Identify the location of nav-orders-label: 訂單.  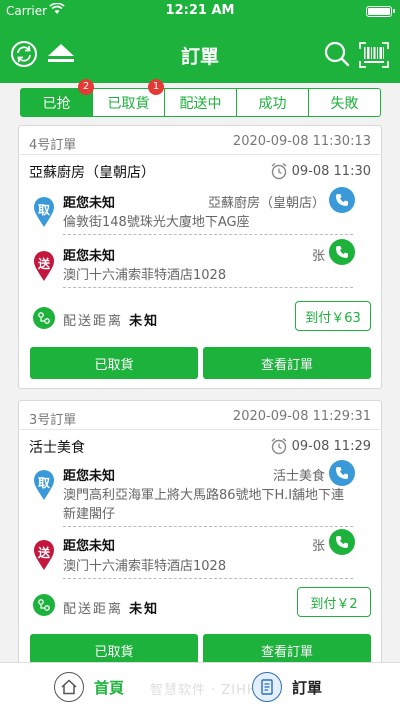
(307, 687).